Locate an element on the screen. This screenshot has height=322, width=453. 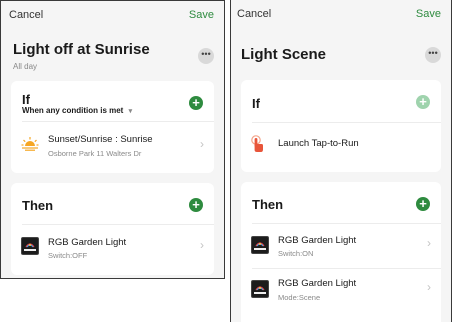
action-row-rgb-light: RGB Garden Light Switch:OFF › is located at coordinates (112, 248).